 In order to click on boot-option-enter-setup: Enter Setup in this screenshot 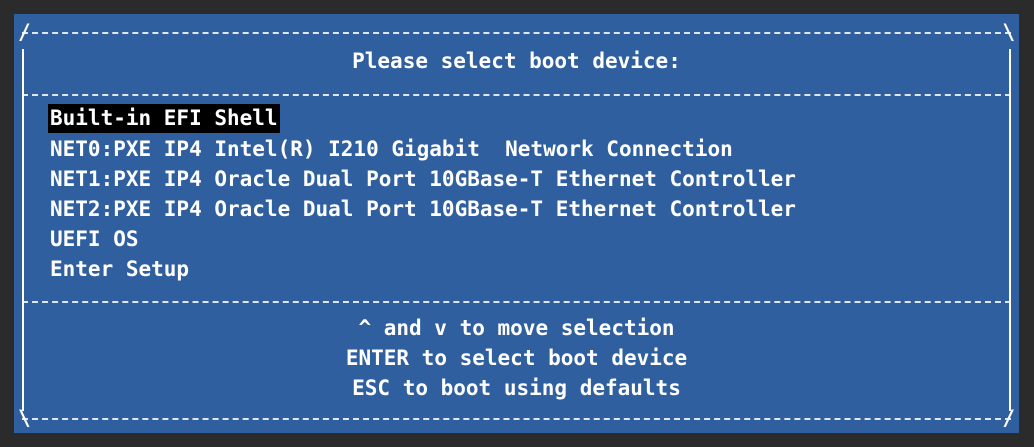, I will do `click(119, 269)`.